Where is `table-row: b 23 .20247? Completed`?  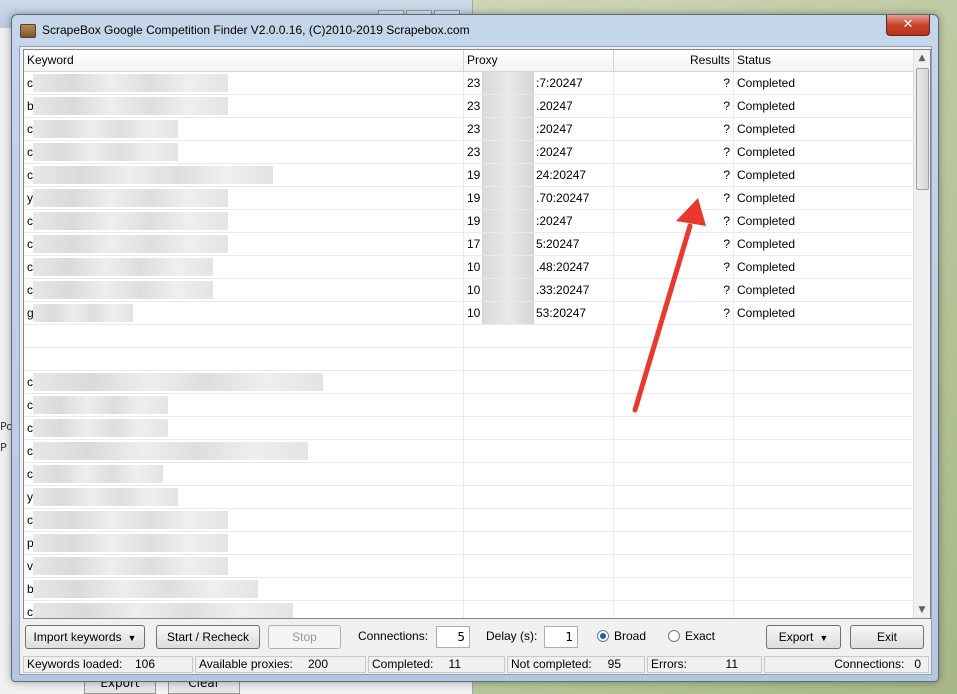 table-row: b 23 .20247? Completed is located at coordinates (469, 106).